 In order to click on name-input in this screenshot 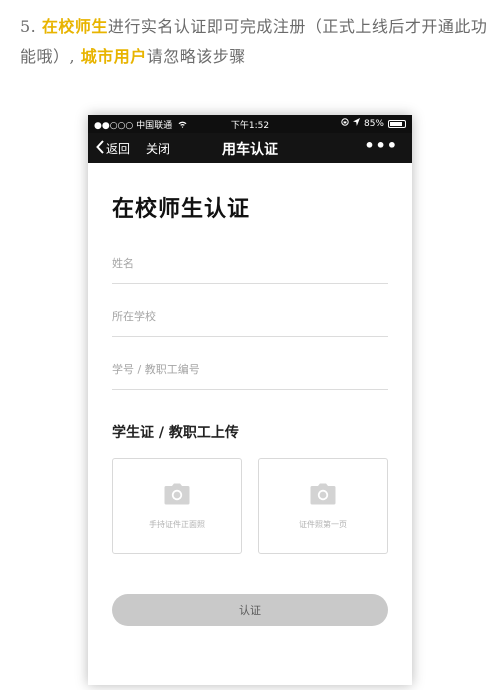, I will do `click(250, 263)`.